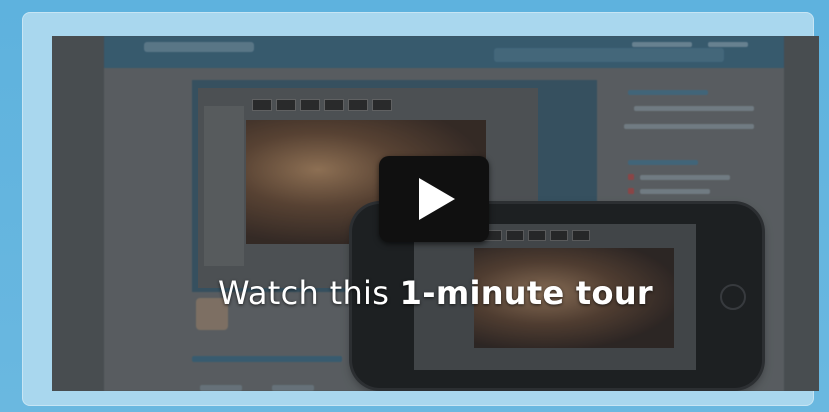 This screenshot has height=412, width=829. I want to click on tour-caption: Watch this 1-minute tour, so click(435, 293).